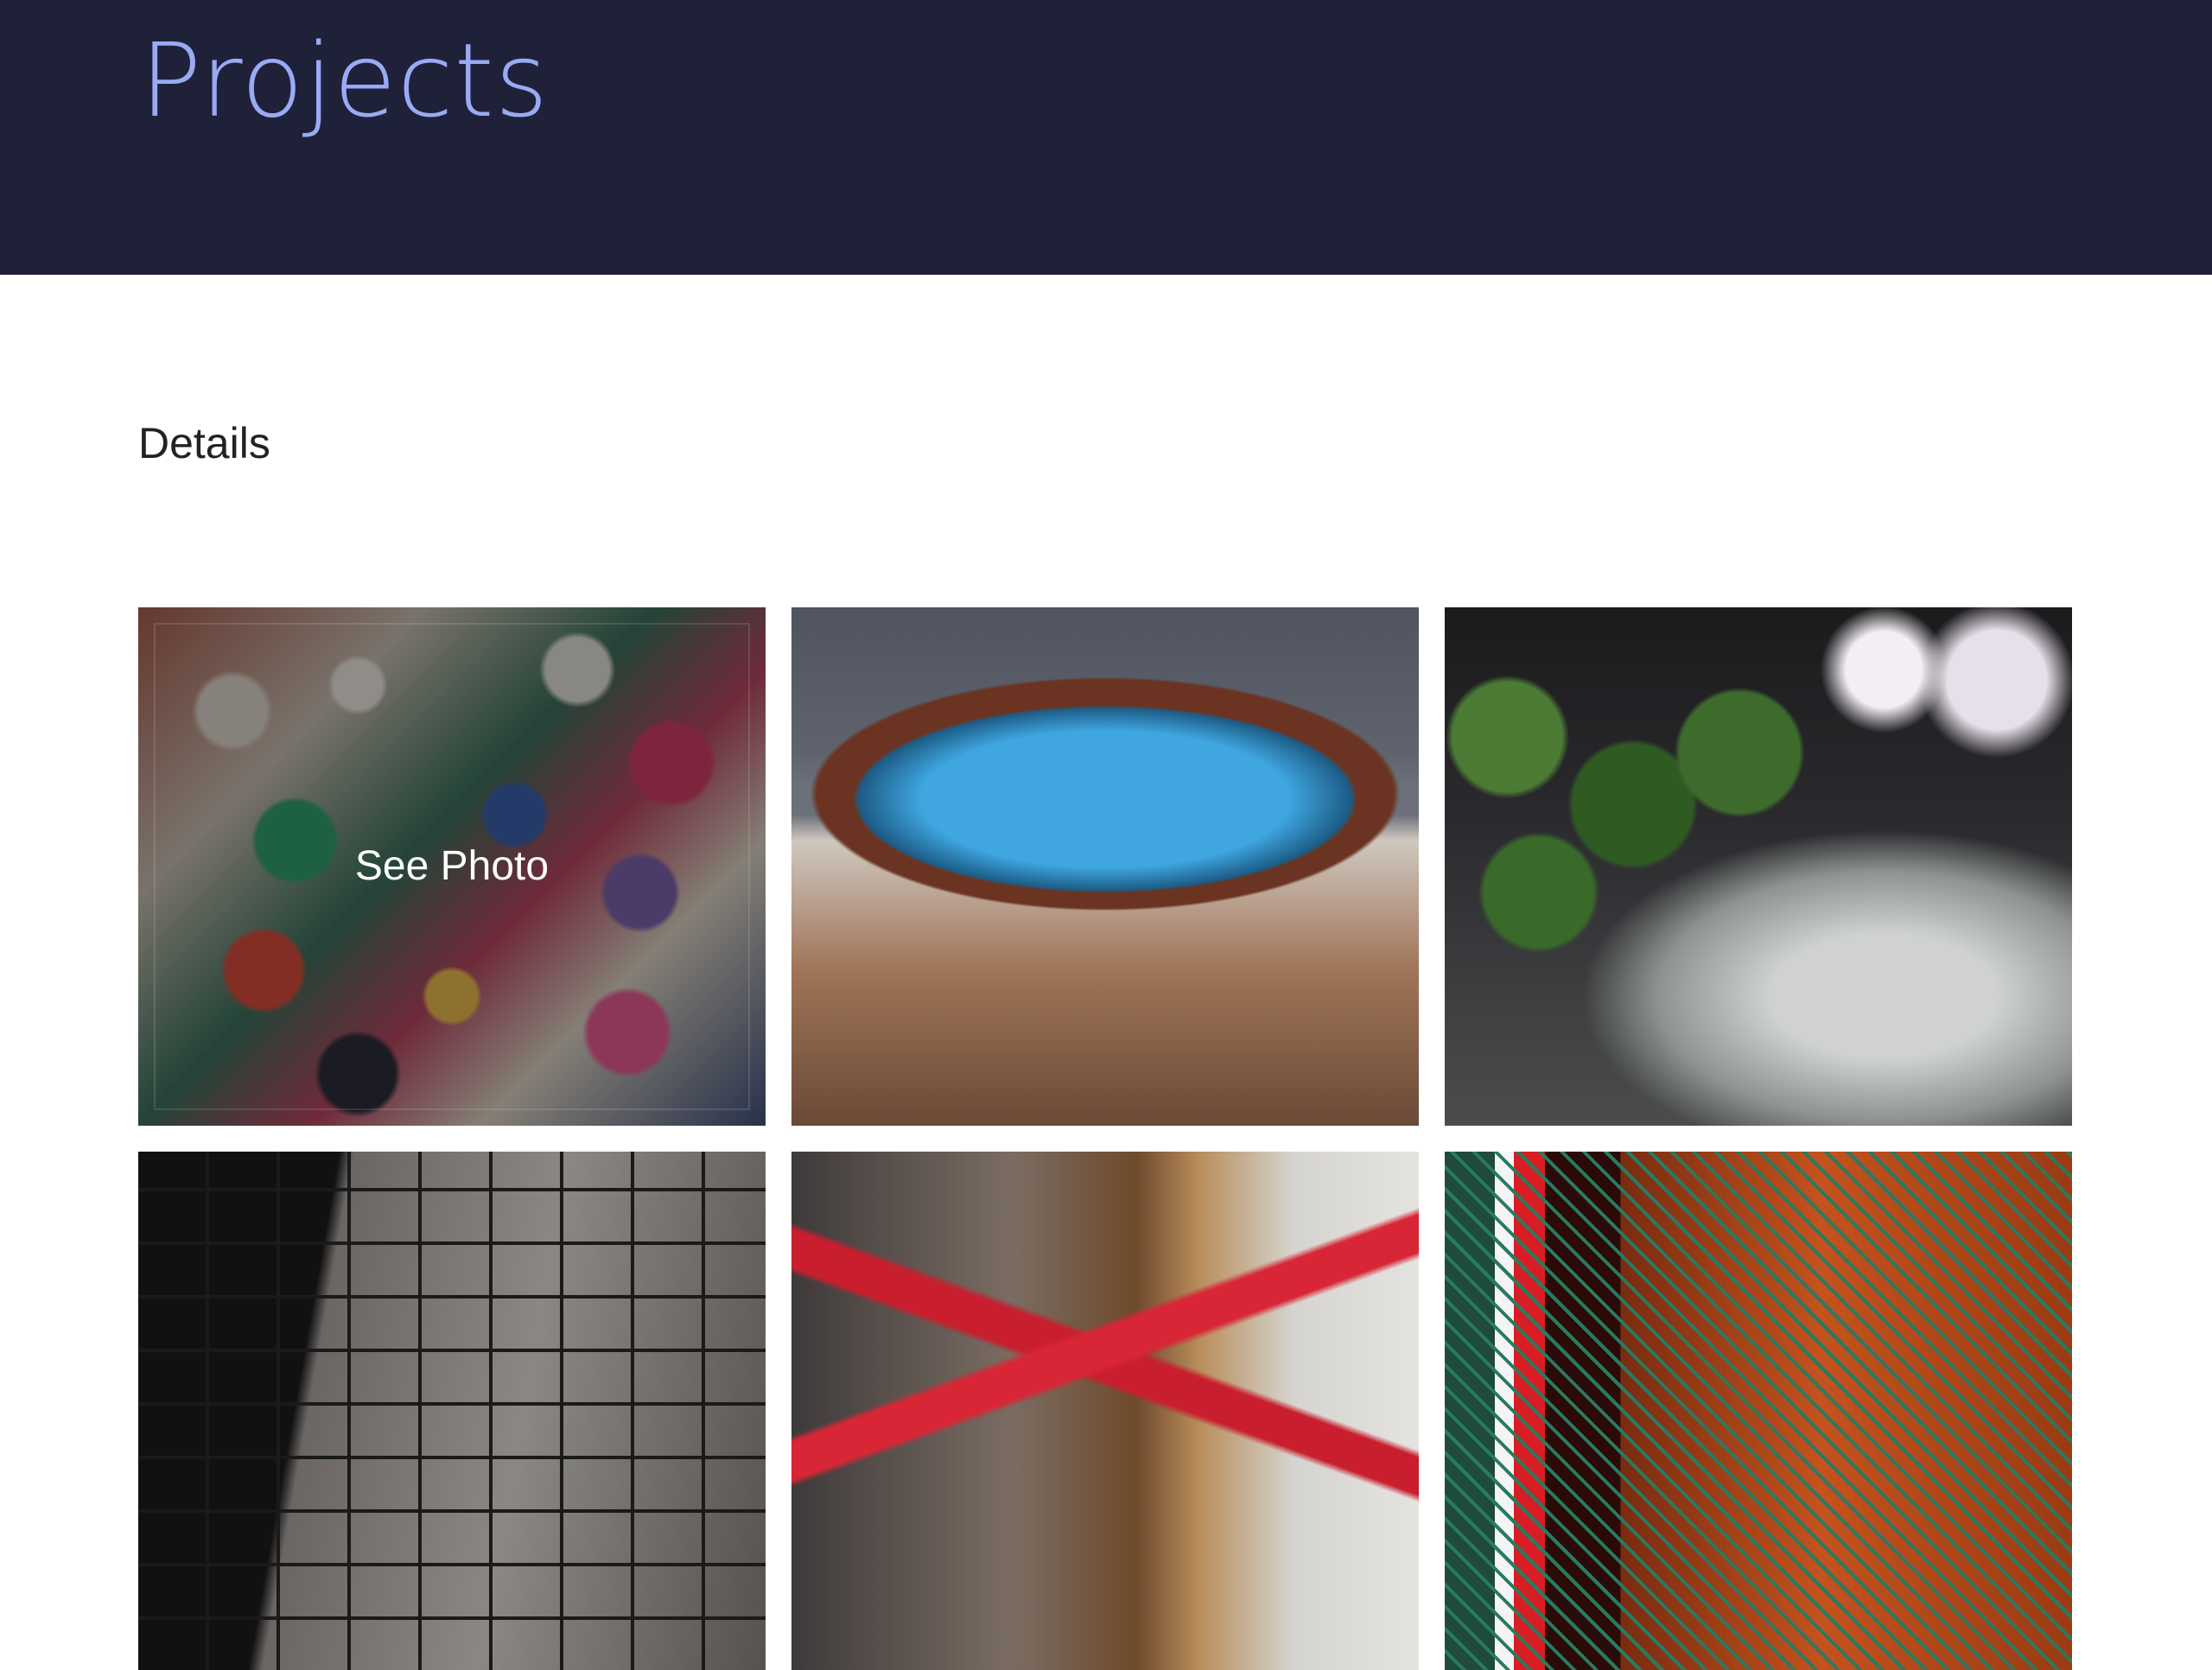 The height and width of the screenshot is (1670, 2212). I want to click on photo-rusty-barrel, so click(1105, 866).